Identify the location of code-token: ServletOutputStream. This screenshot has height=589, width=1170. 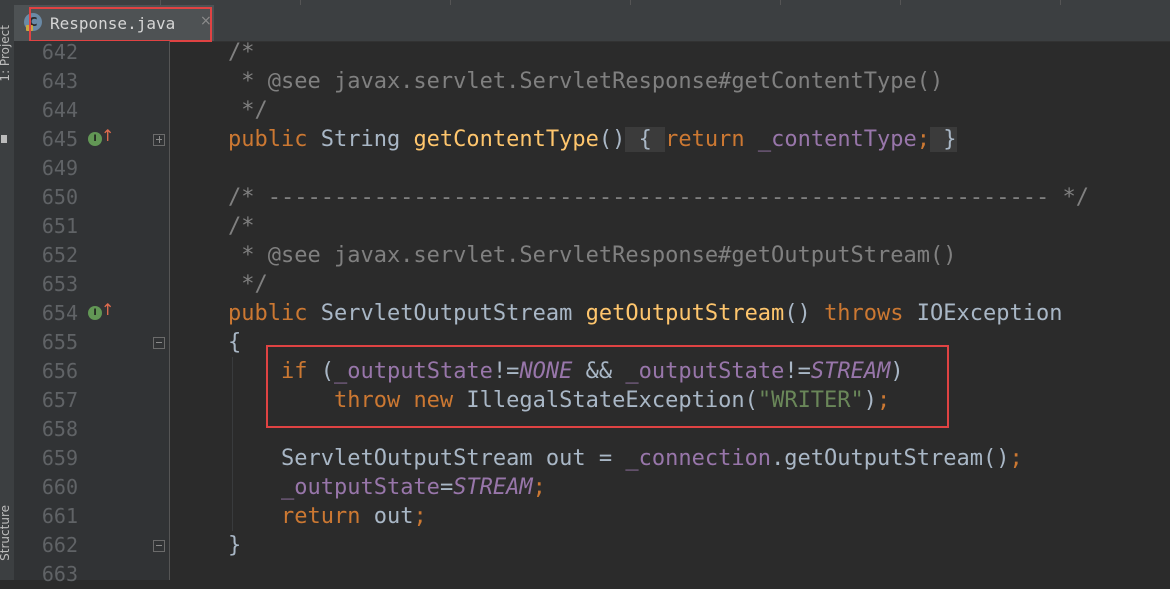
(453, 313).